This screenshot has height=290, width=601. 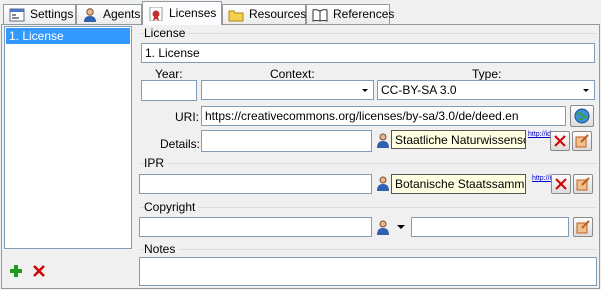 I want to click on ipr-group-title: IPR, so click(x=156, y=163).